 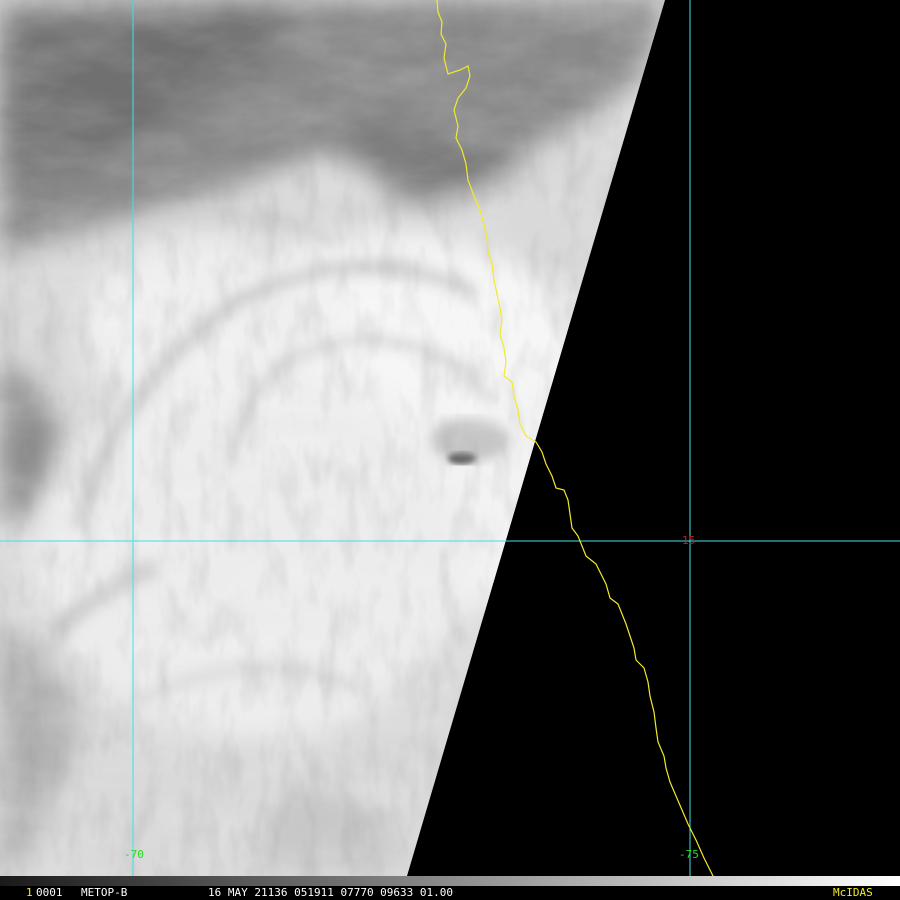 I want to click on frame-id: 0001, so click(x=49, y=892).